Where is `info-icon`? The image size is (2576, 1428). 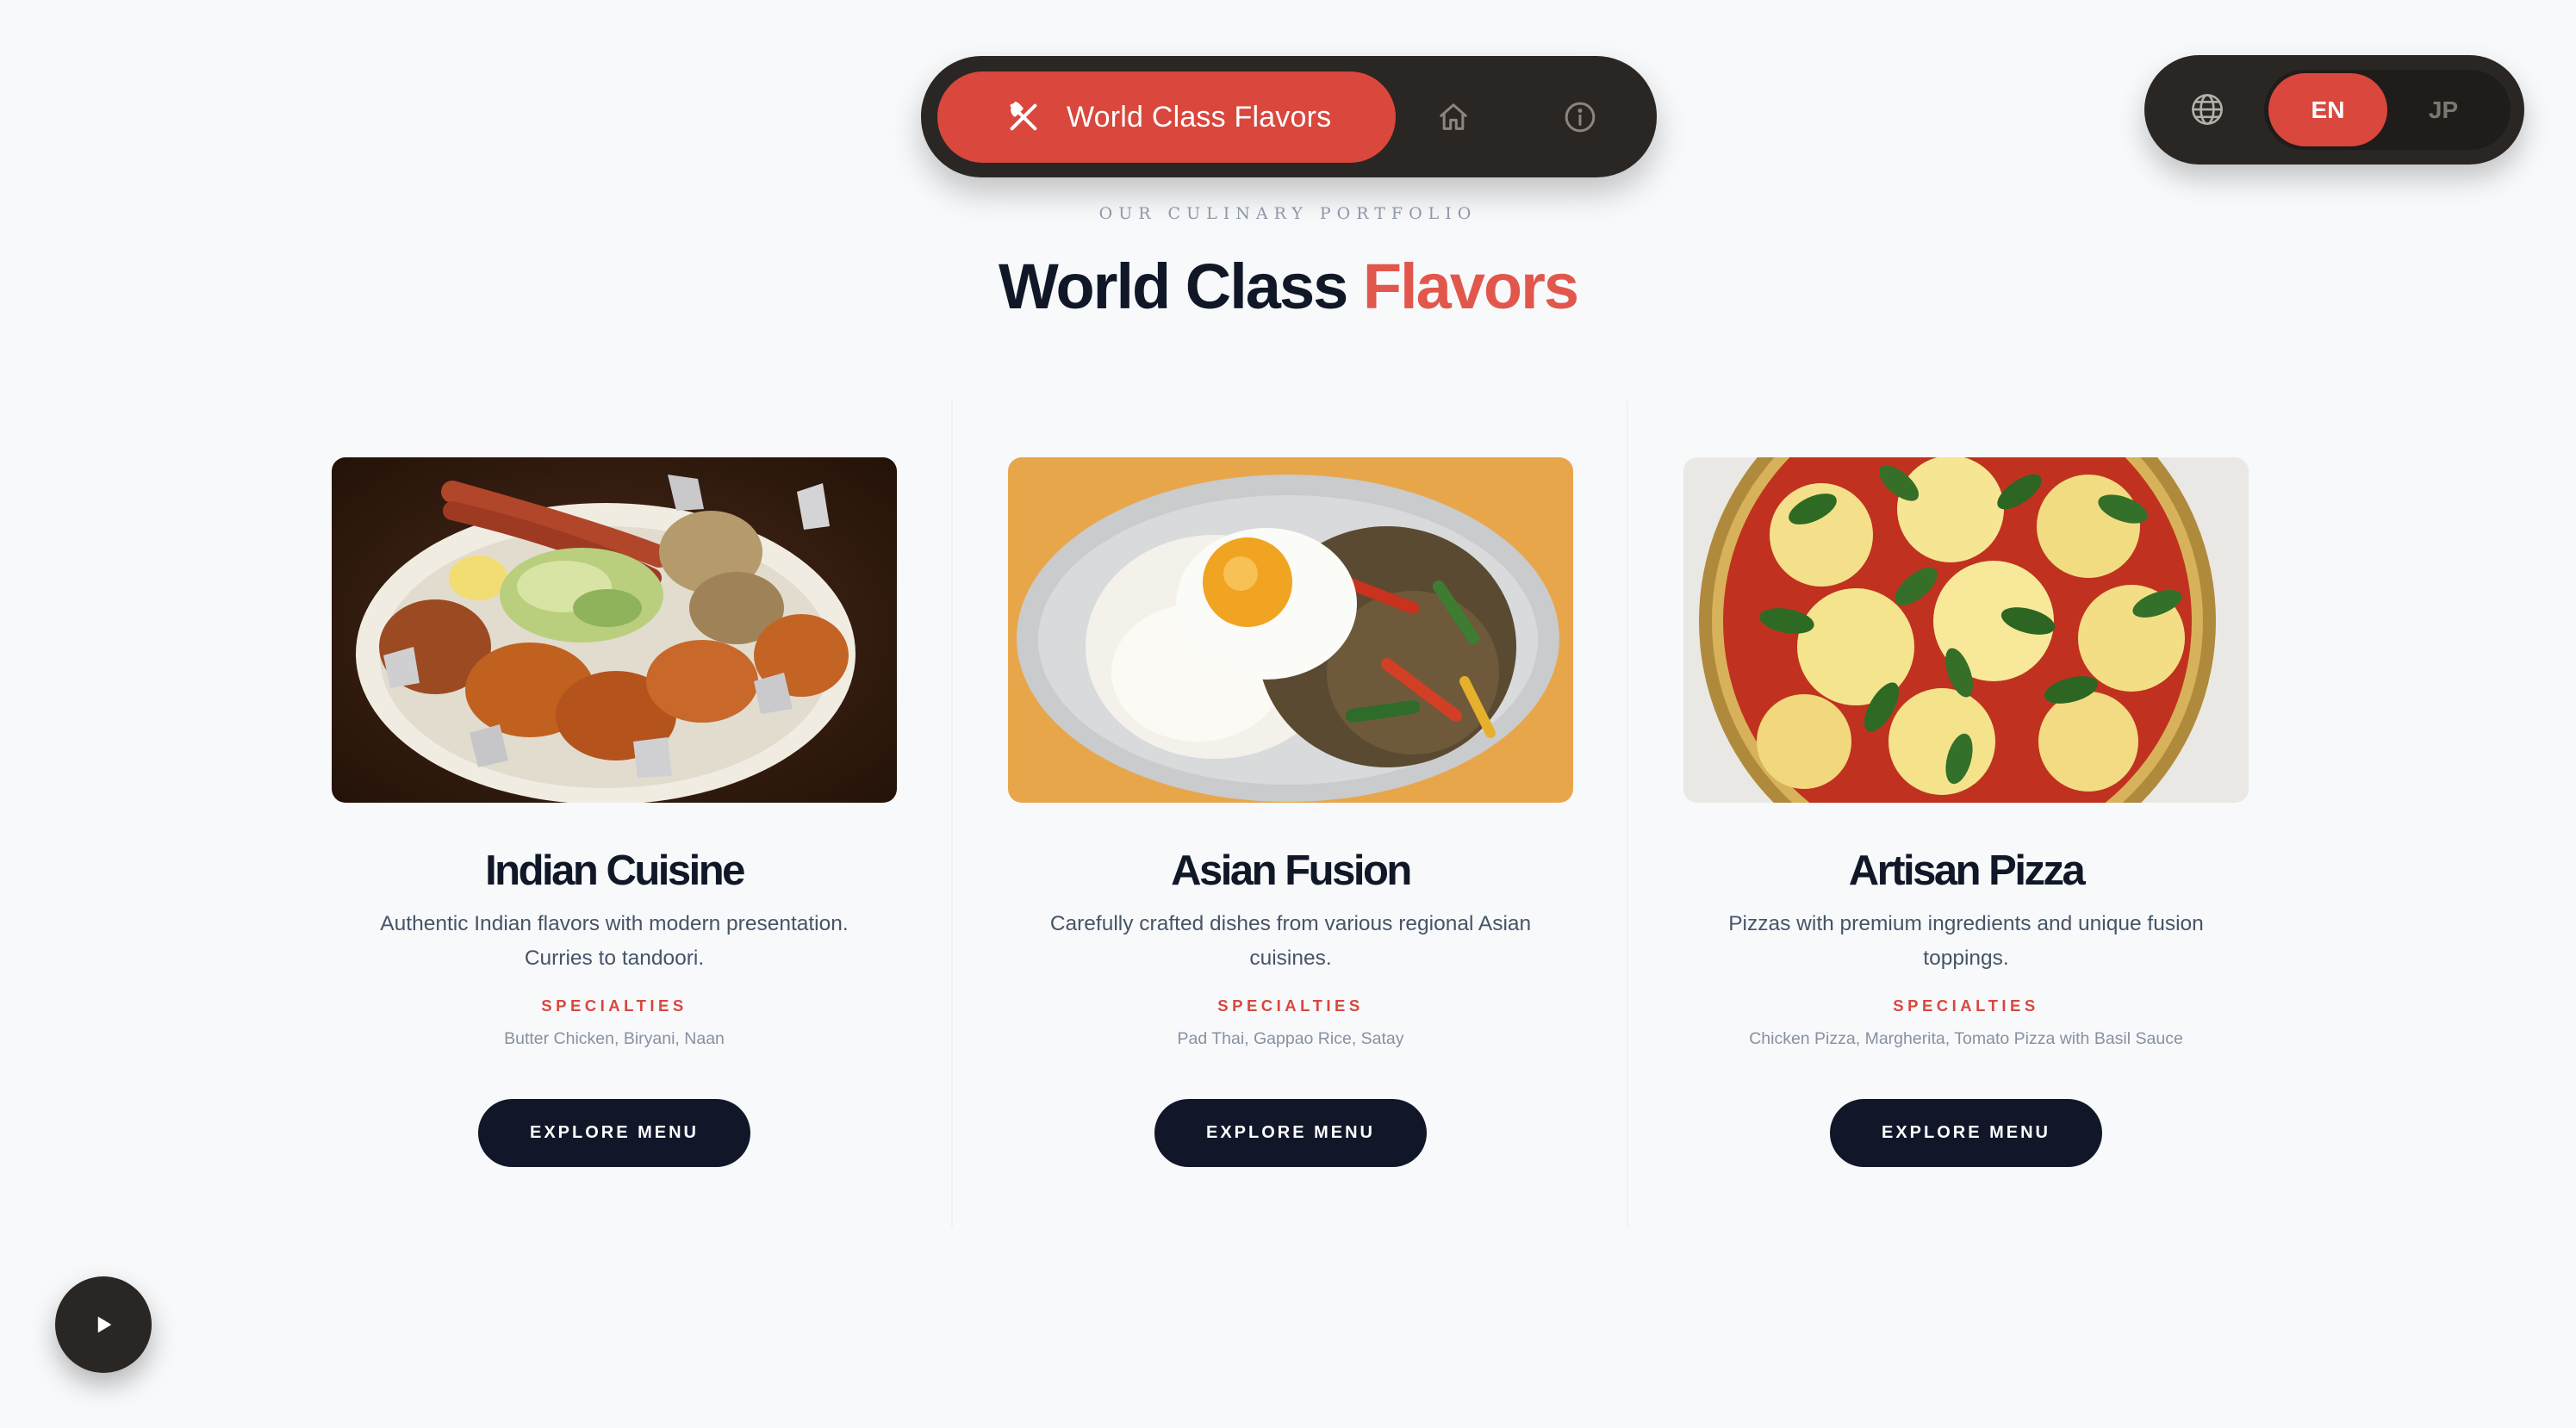
info-icon is located at coordinates (1580, 117).